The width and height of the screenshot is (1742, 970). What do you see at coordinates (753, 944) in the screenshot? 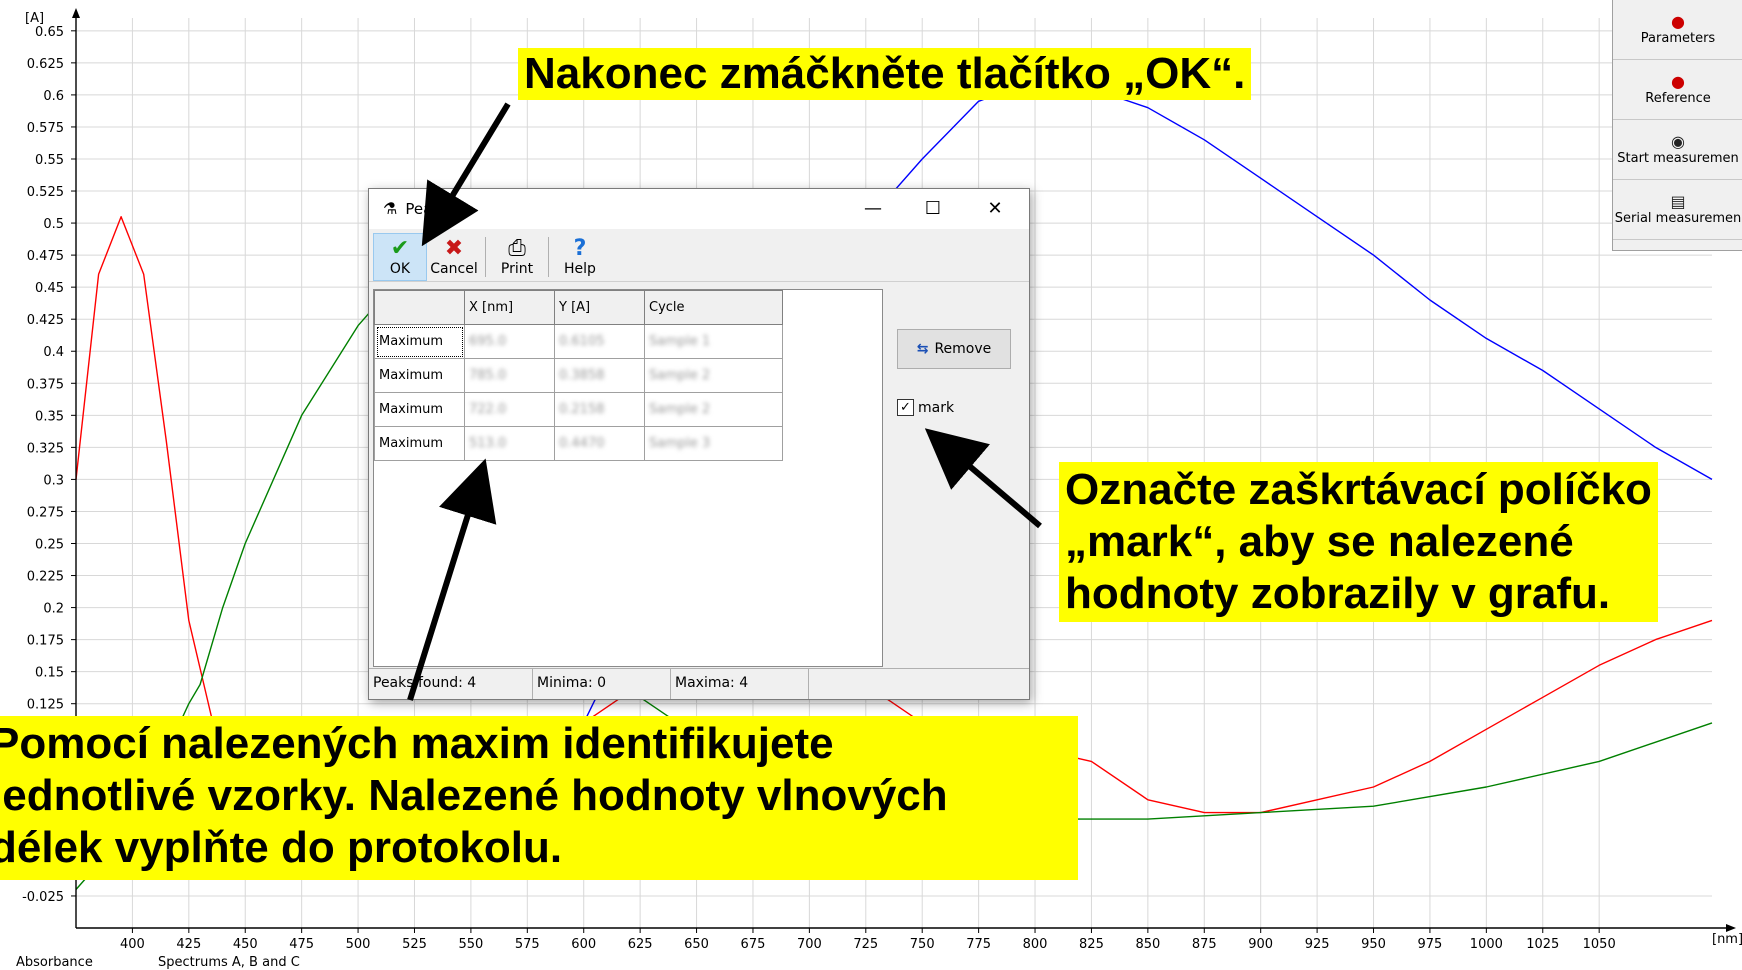
I see `x-tick-label: 675` at bounding box center [753, 944].